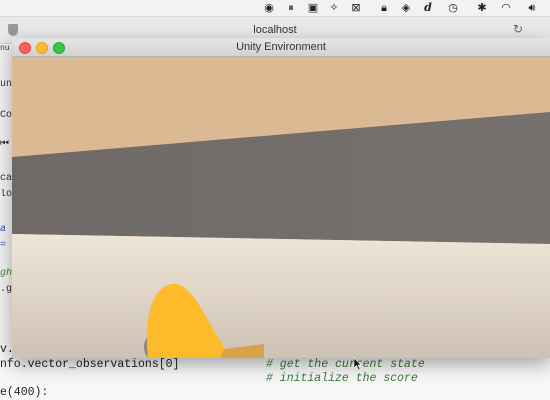  I want to click on pause-icon: ⏸, so click(291, 8).